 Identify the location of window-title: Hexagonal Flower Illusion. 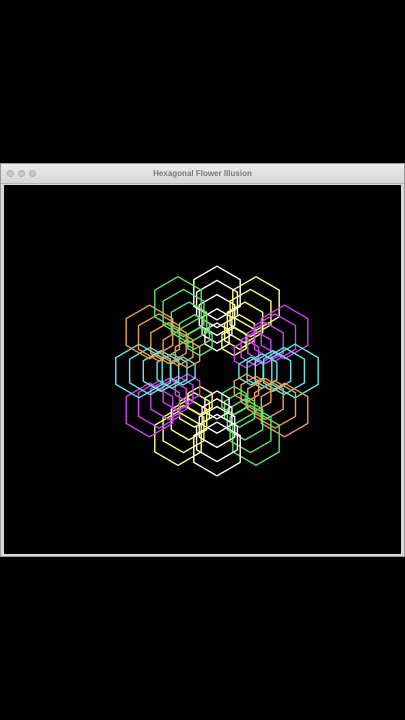
(202, 173).